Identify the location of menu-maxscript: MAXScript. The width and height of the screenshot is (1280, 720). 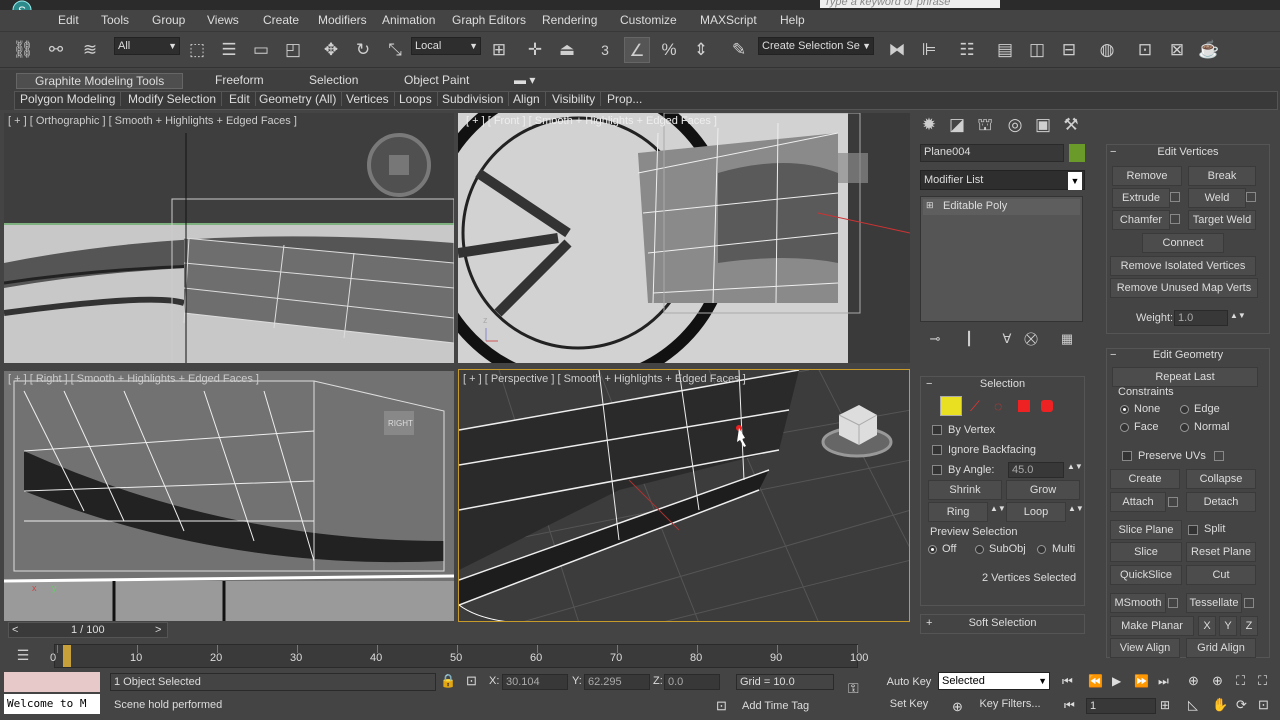
(728, 20).